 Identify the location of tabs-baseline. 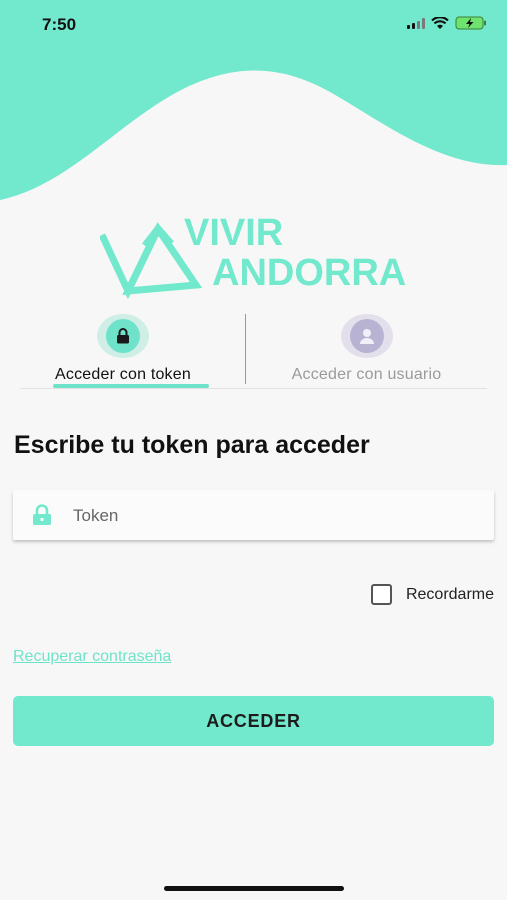
(253, 388).